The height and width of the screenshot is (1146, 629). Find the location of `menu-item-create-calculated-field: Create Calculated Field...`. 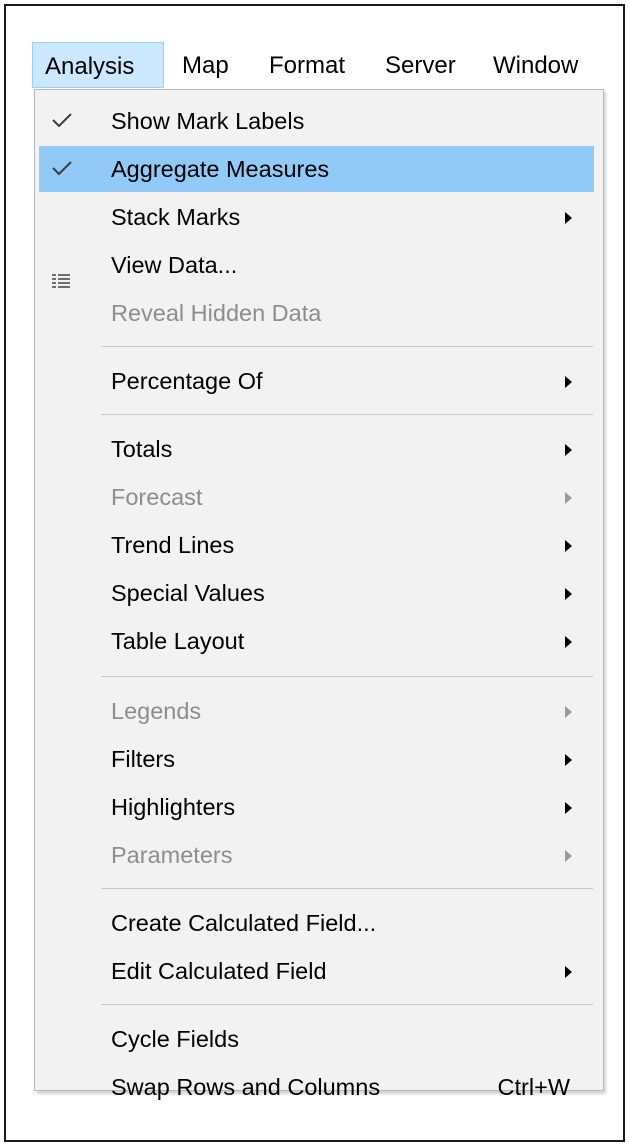

menu-item-create-calculated-field: Create Calculated Field... is located at coordinates (316, 923).